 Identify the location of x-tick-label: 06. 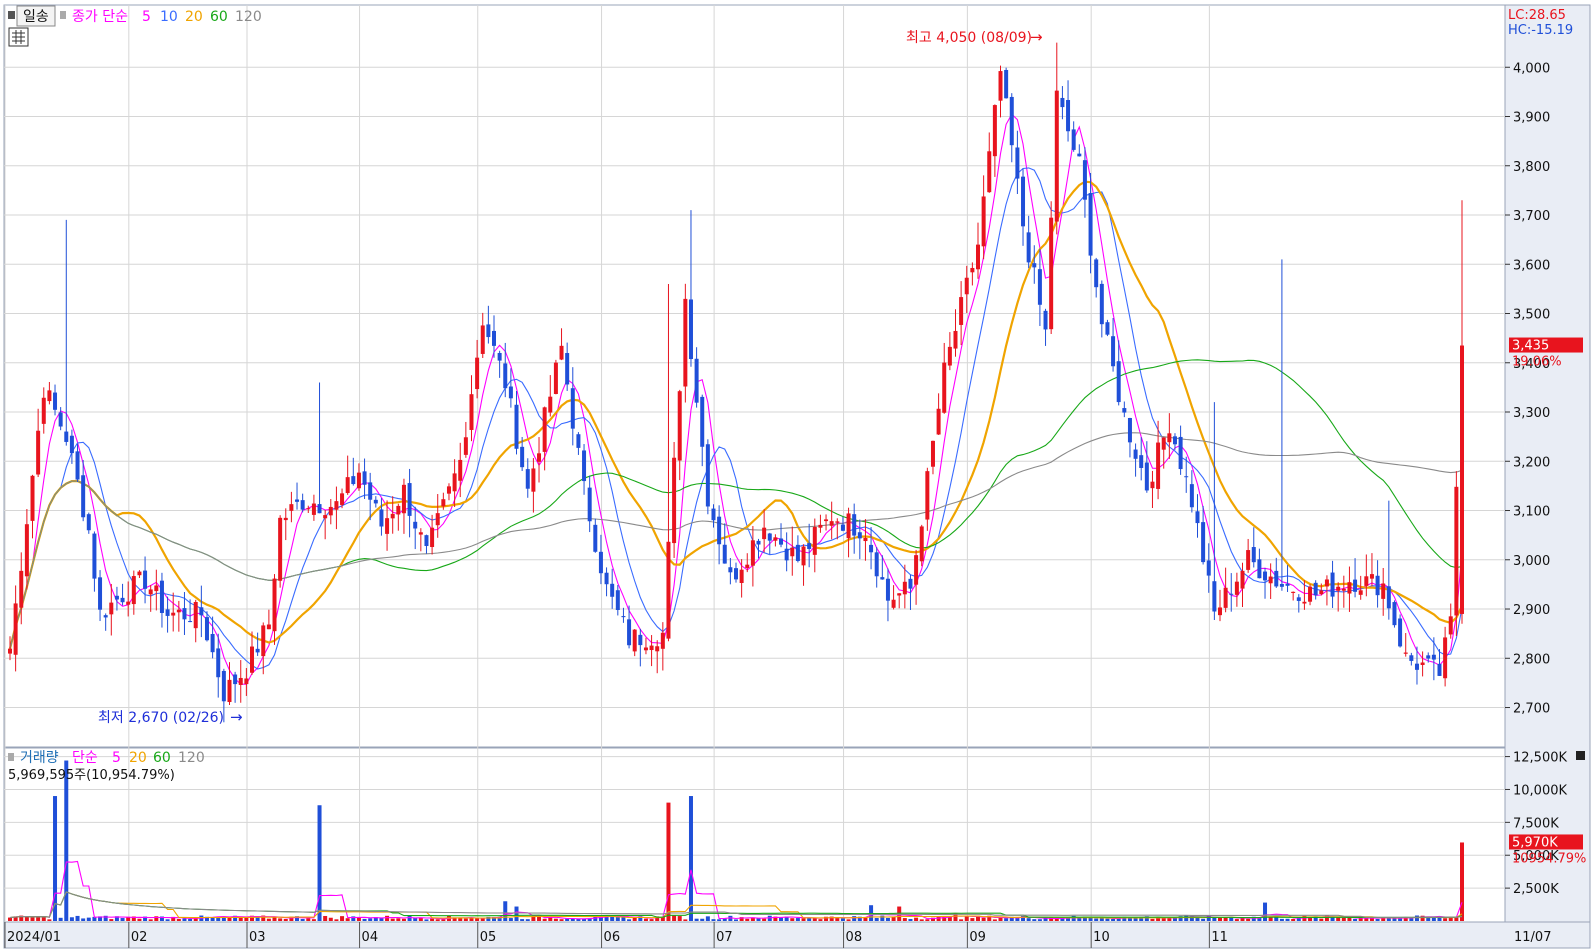
(612, 937).